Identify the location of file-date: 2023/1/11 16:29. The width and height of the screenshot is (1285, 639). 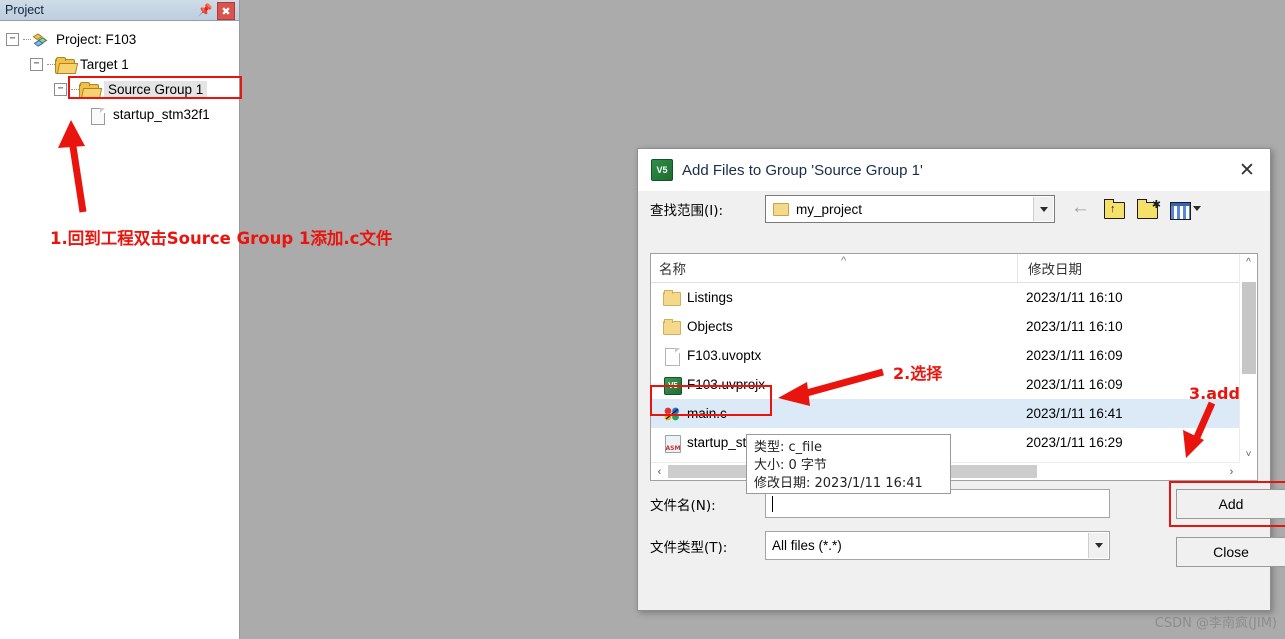
(1074, 442).